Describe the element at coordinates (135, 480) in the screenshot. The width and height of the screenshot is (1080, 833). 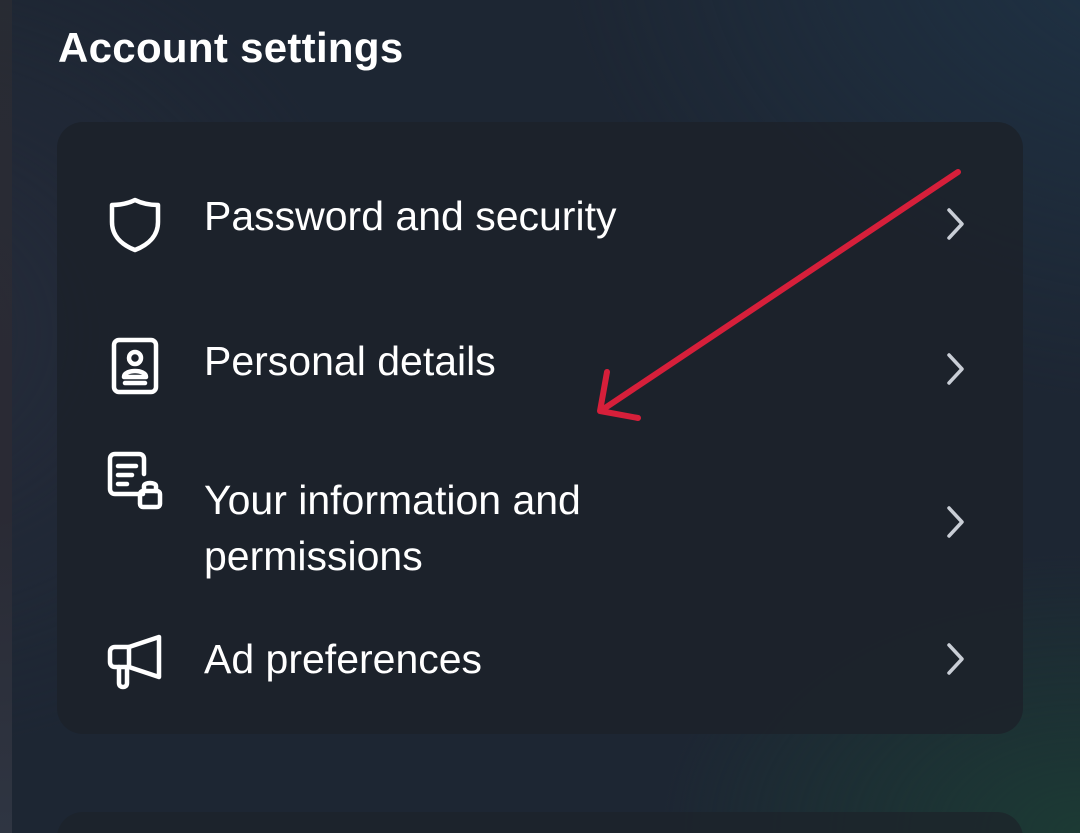
I see `document-lock-icon` at that location.